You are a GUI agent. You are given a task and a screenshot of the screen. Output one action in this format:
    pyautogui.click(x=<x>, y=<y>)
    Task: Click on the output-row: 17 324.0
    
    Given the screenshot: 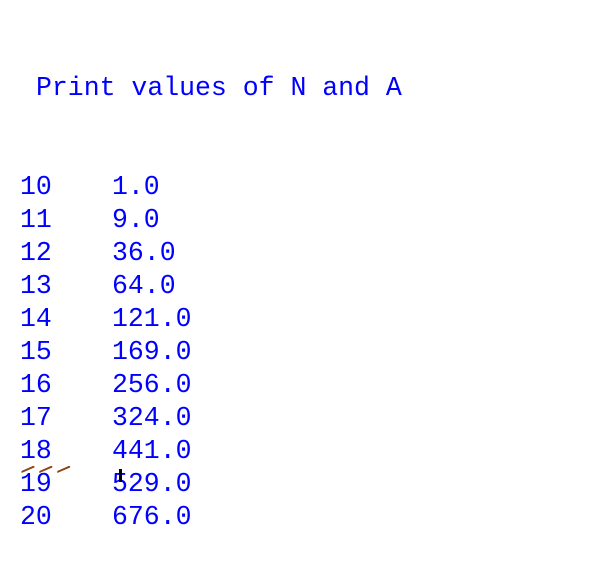 What is the action you would take?
    pyautogui.click(x=211, y=418)
    